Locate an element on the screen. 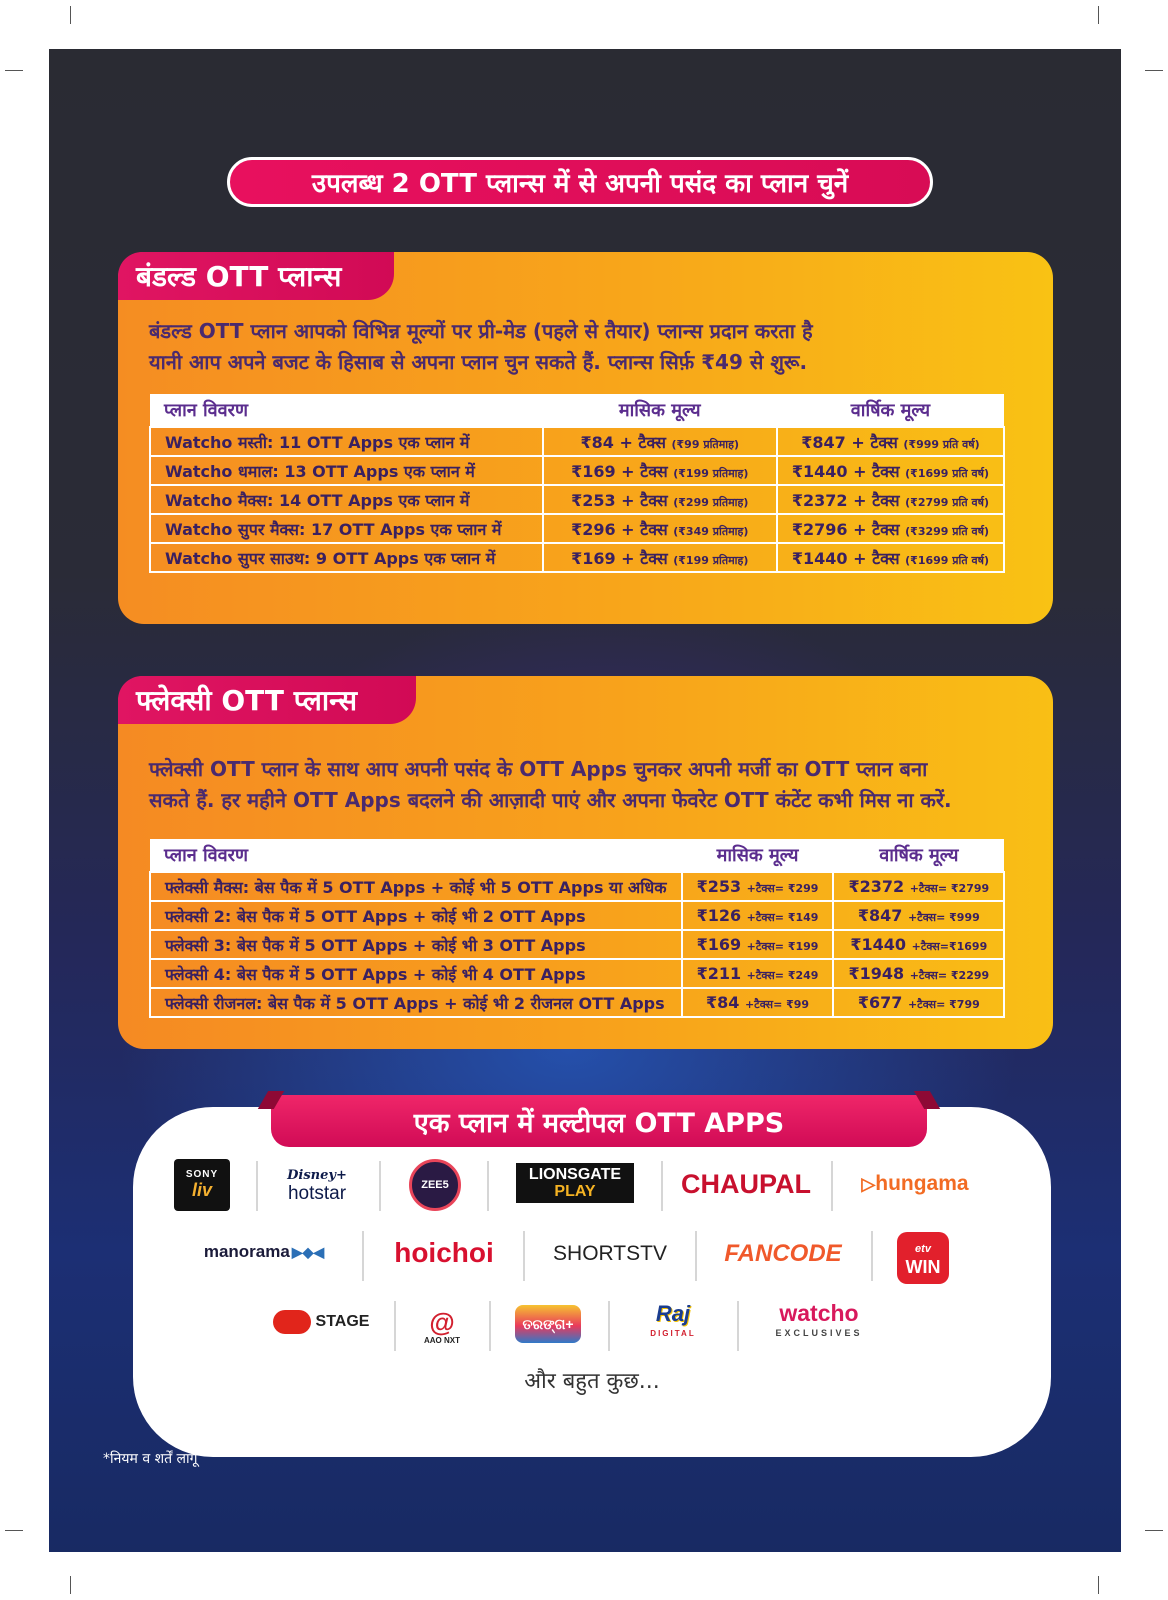 The width and height of the screenshot is (1168, 1600). chaupal-logo: CHAUPAL is located at coordinates (746, 1183).